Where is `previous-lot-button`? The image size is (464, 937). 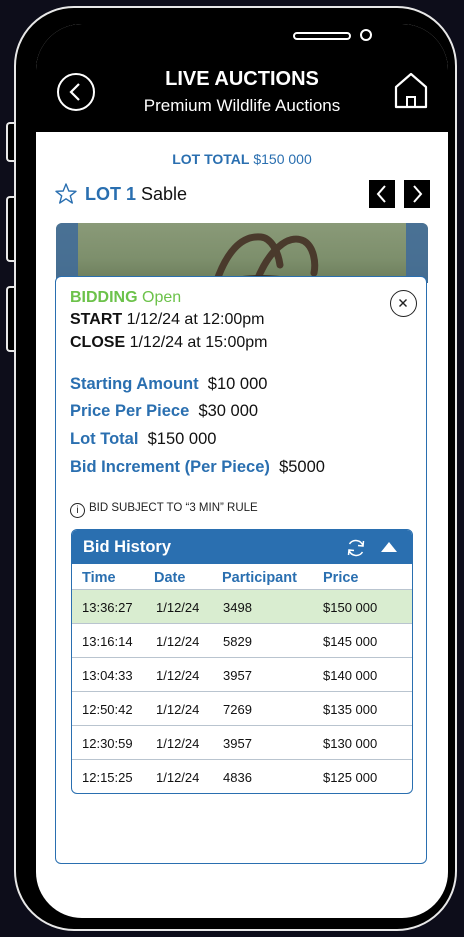 previous-lot-button is located at coordinates (382, 194).